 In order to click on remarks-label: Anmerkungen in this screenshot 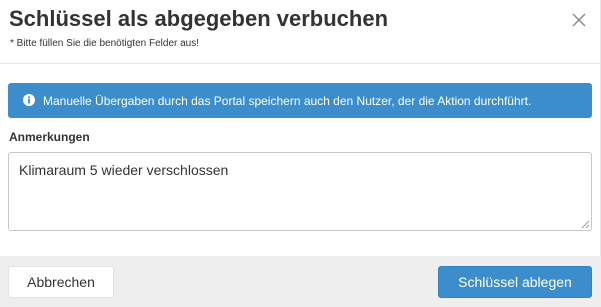, I will do `click(49, 137)`.